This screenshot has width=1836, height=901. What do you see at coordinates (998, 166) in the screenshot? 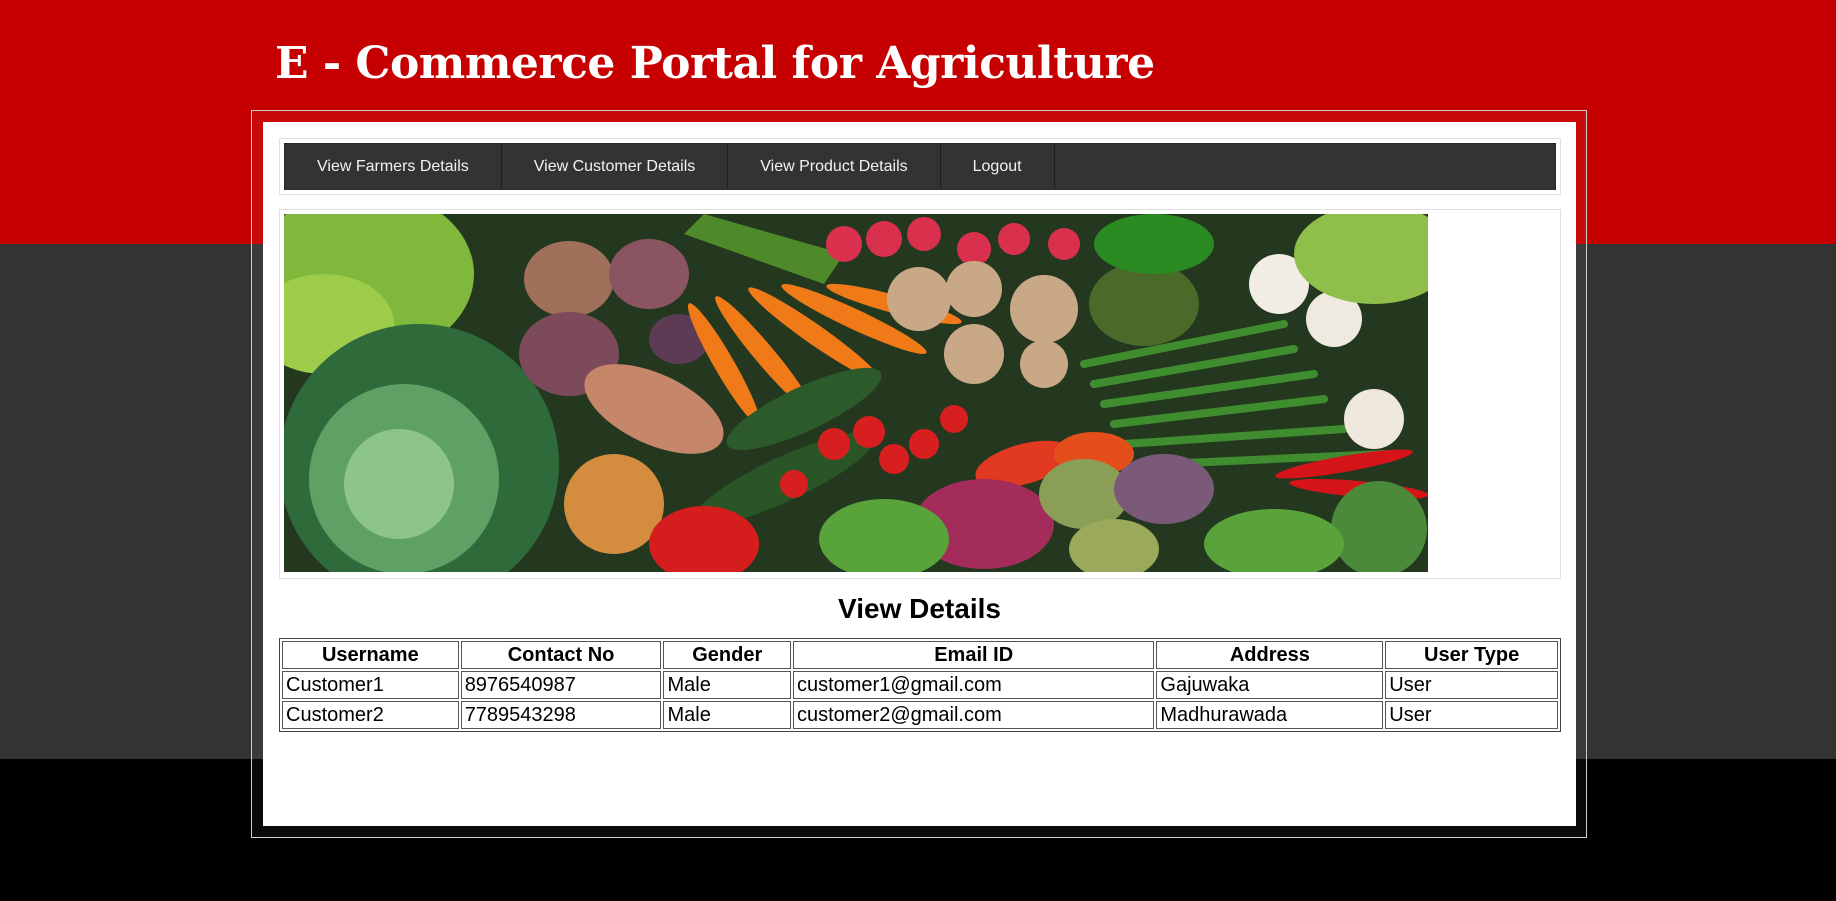
I see `nav-logout: Logout` at bounding box center [998, 166].